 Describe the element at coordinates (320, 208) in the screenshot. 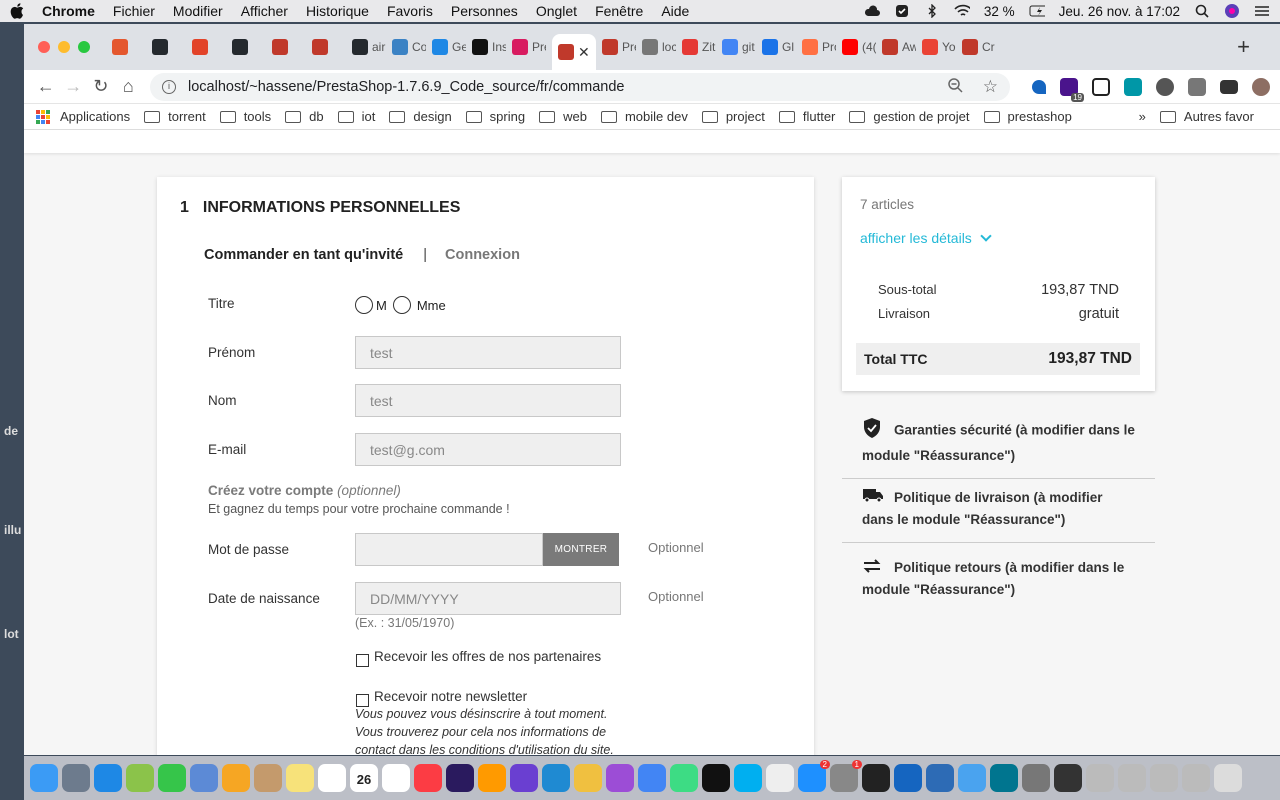

I see `step-title: 1 Informations personnelles` at that location.